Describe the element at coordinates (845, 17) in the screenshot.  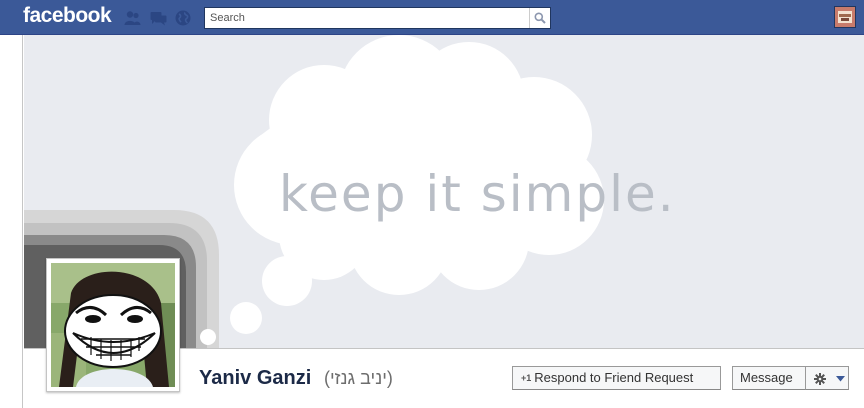
I see `user-avatar-thumbnail` at that location.